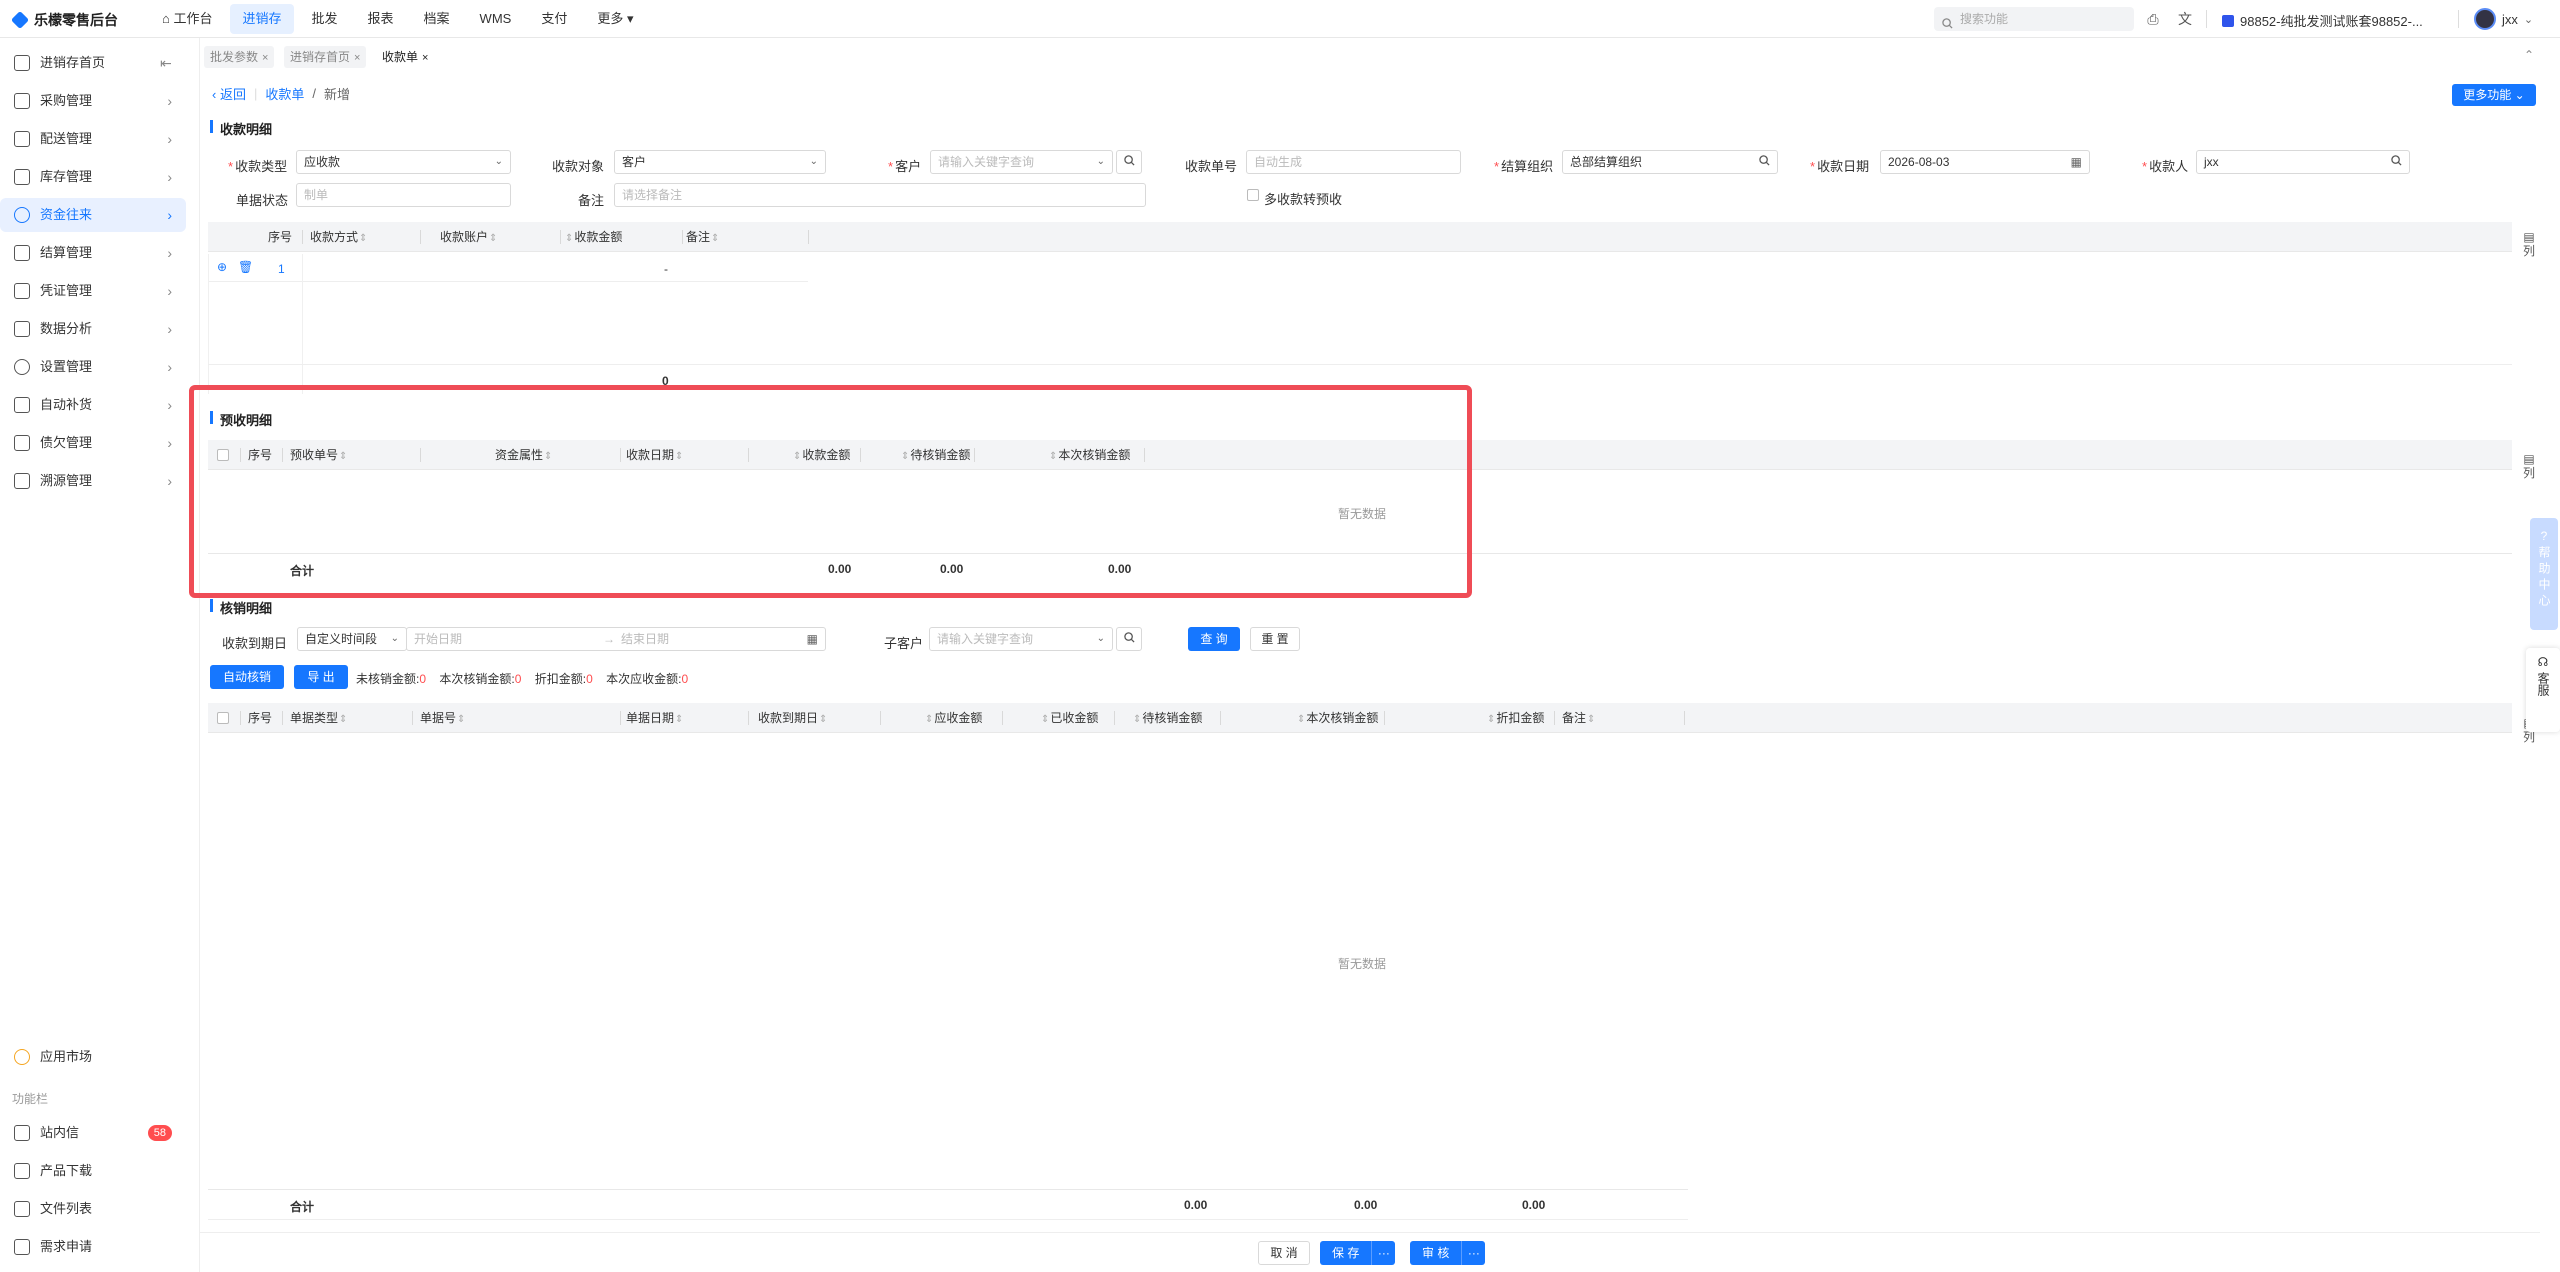 This screenshot has height=1272, width=2560. I want to click on date-picker: 2026-08-03 ▦, so click(1985, 162).